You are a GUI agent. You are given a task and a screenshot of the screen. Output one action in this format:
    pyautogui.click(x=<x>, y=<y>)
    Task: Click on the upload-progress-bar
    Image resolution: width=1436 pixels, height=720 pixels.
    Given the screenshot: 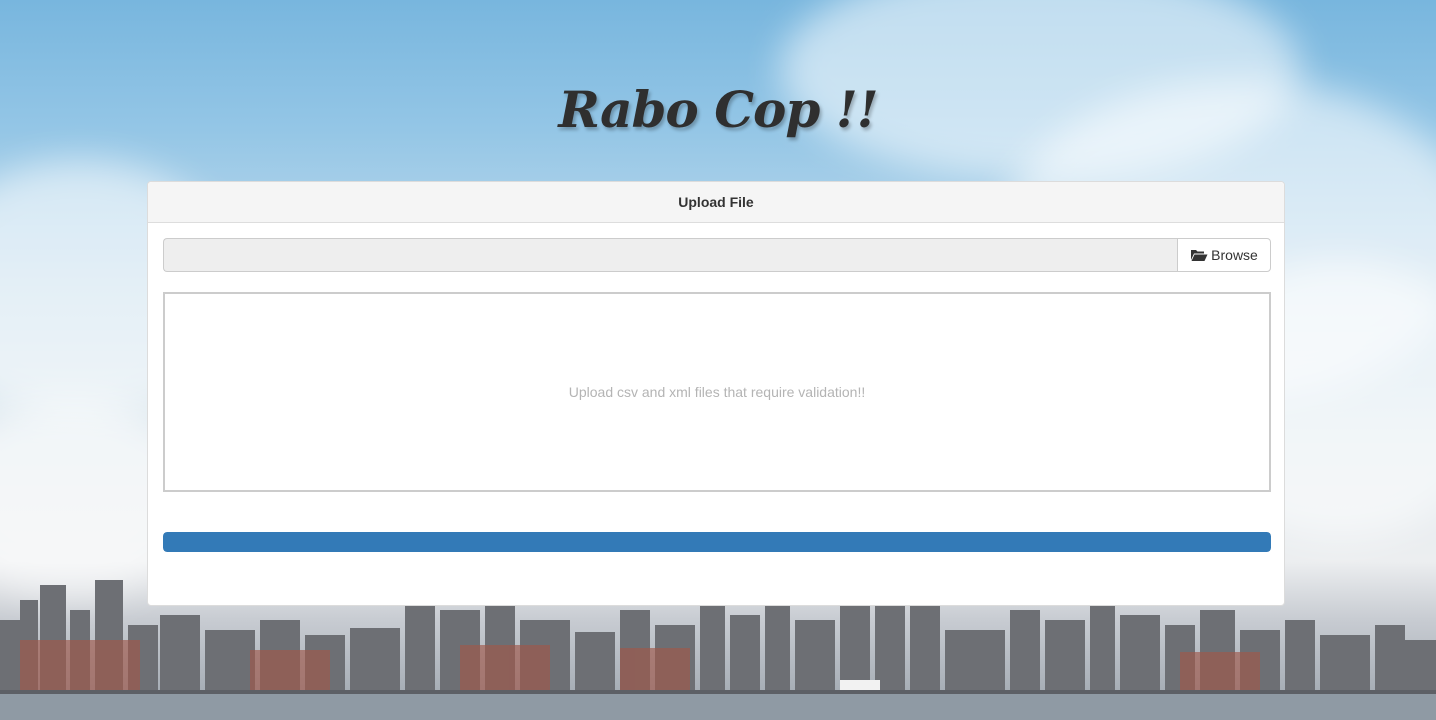 What is the action you would take?
    pyautogui.click(x=717, y=542)
    